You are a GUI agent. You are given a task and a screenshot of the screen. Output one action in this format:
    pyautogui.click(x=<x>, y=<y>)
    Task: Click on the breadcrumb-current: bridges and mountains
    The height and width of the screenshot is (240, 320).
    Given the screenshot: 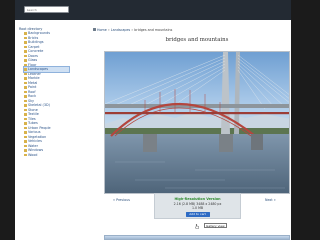 What is the action you would take?
    pyautogui.click(x=153, y=29)
    